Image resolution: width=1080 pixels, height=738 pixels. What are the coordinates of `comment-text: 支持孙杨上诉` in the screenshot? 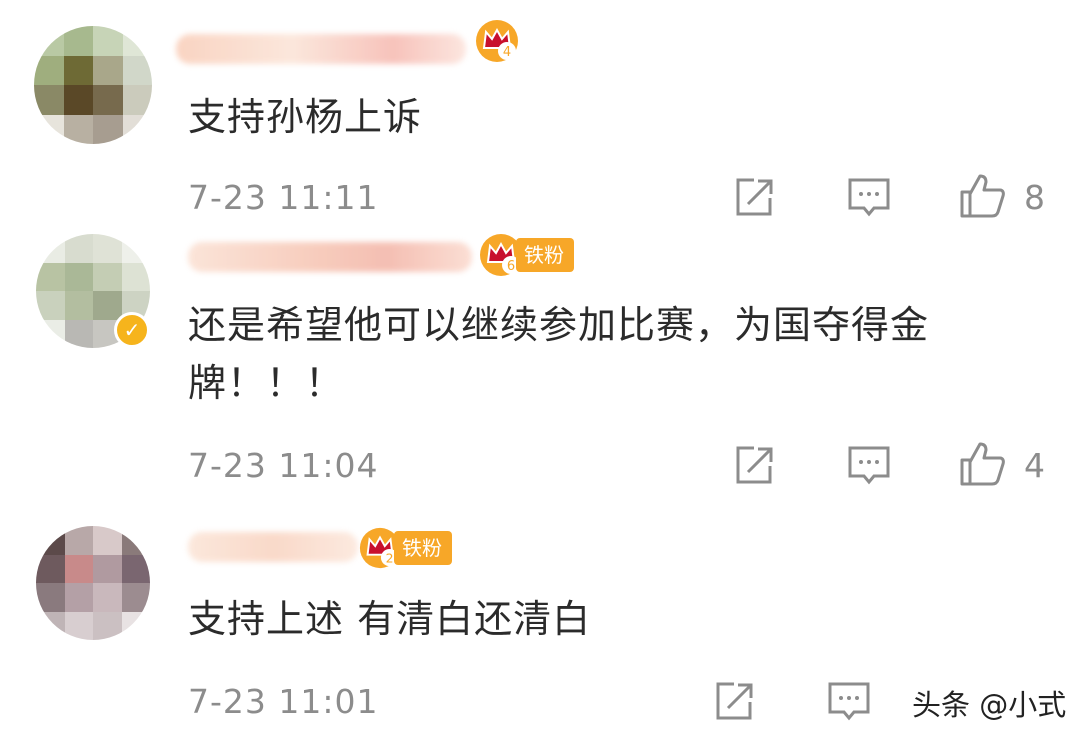 It's located at (305, 117).